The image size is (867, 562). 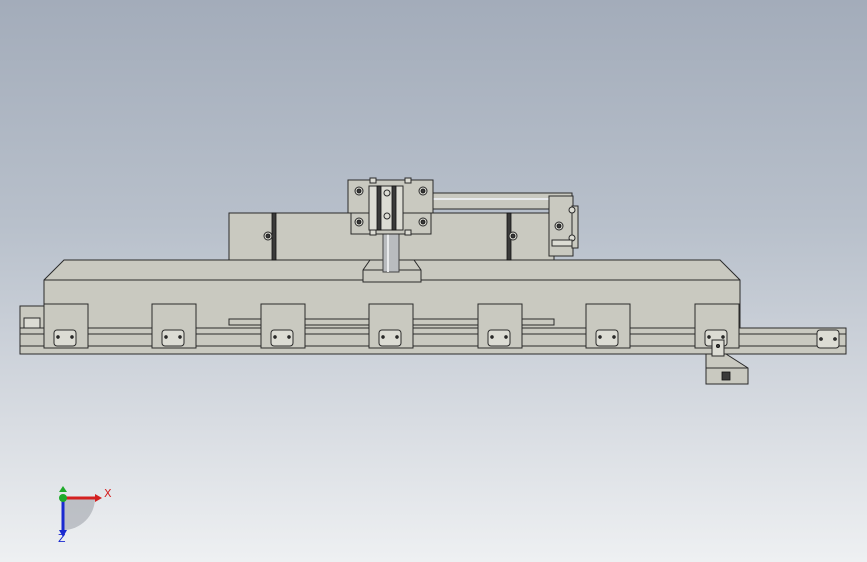 I want to click on orientation-triad: X Z, so click(x=85, y=515).